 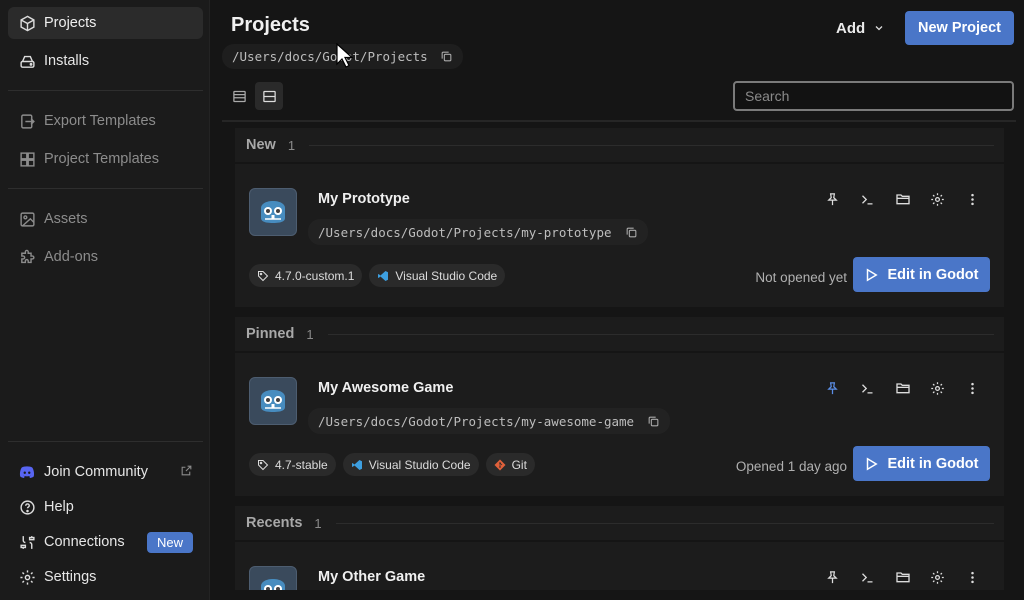 What do you see at coordinates (27, 507) in the screenshot?
I see `help-icon` at bounding box center [27, 507].